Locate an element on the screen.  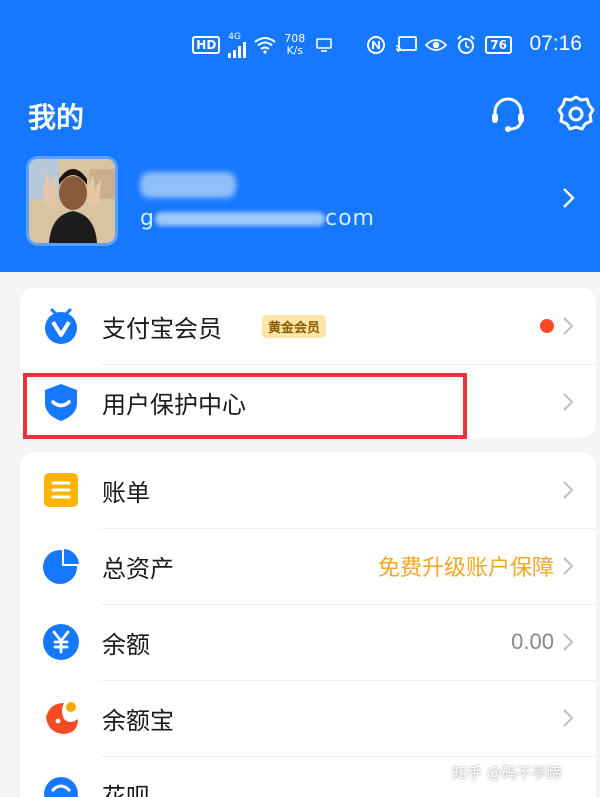
bill-icon is located at coordinates (61, 490).